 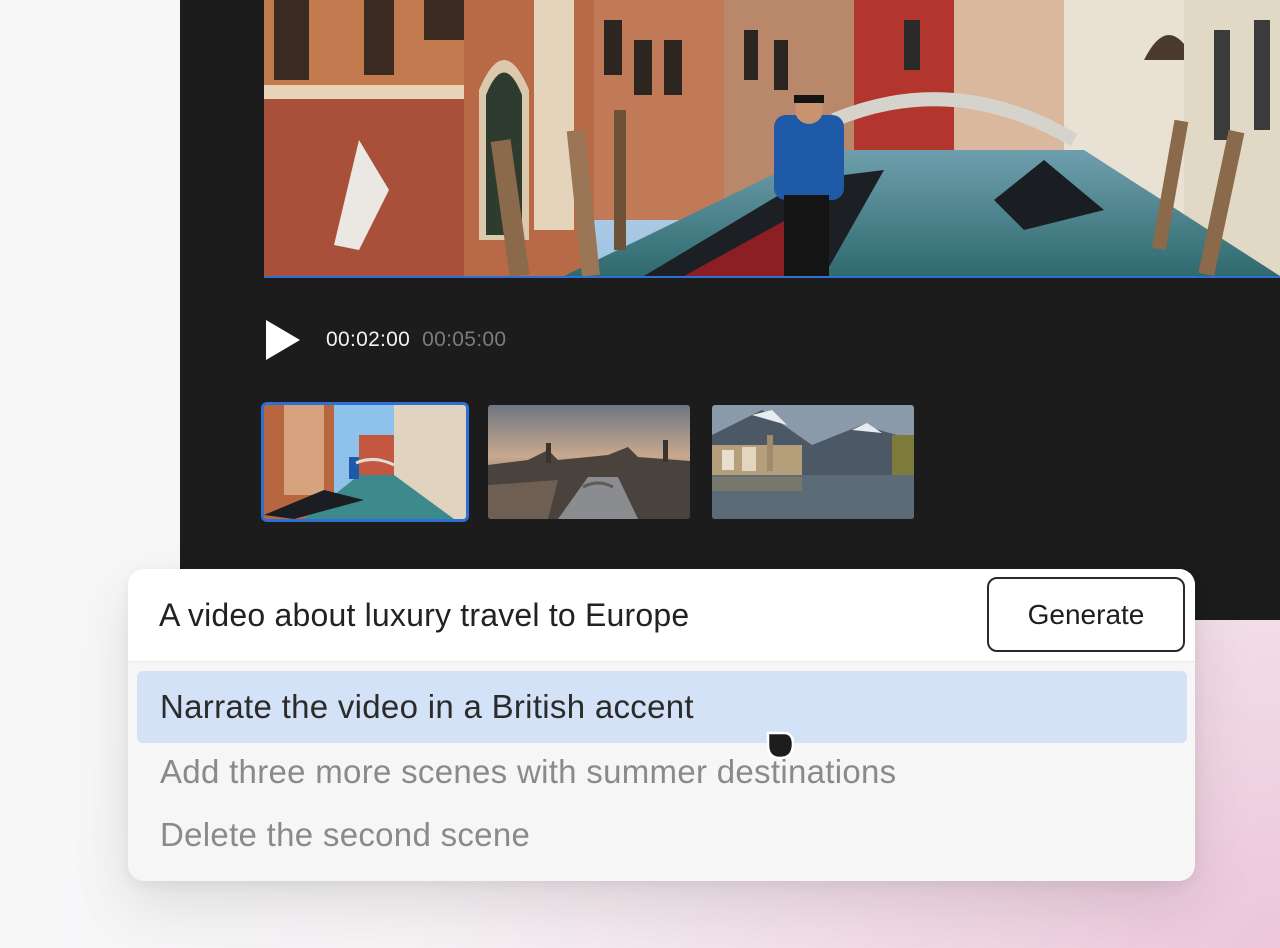 I want to click on suggestion-item: Delete the second scene, so click(x=662, y=829).